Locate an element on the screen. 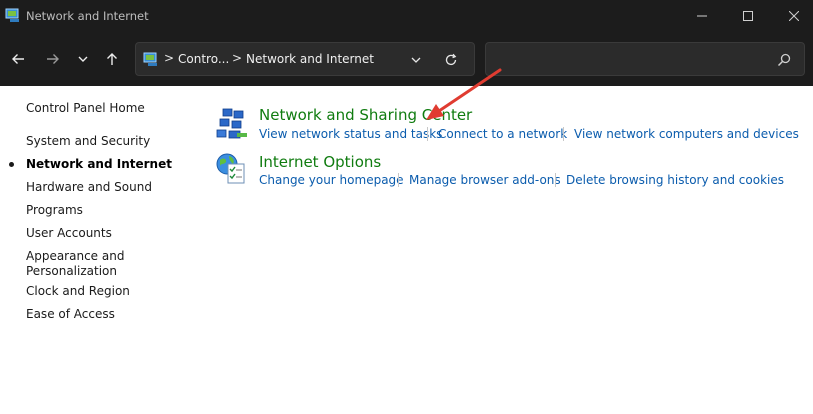 The width and height of the screenshot is (813, 414). search-input is located at coordinates (629, 60).